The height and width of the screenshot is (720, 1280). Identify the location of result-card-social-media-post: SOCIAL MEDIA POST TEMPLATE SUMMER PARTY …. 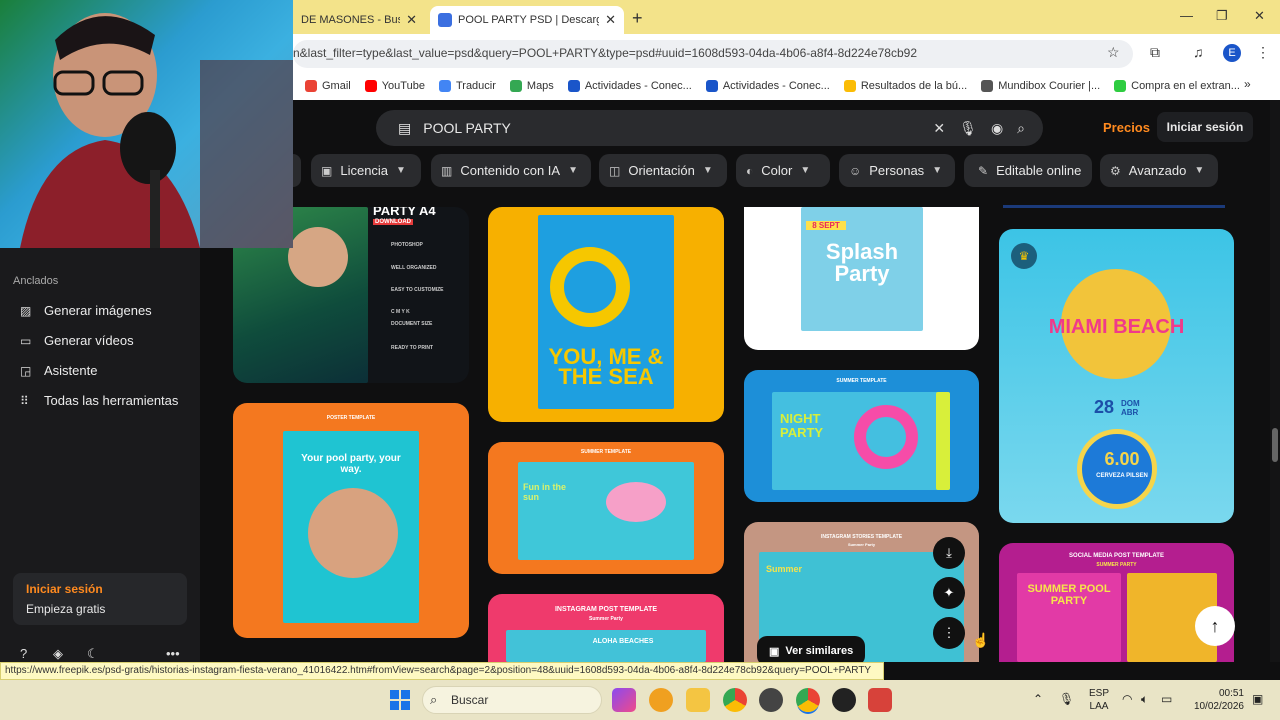
(1116, 602).